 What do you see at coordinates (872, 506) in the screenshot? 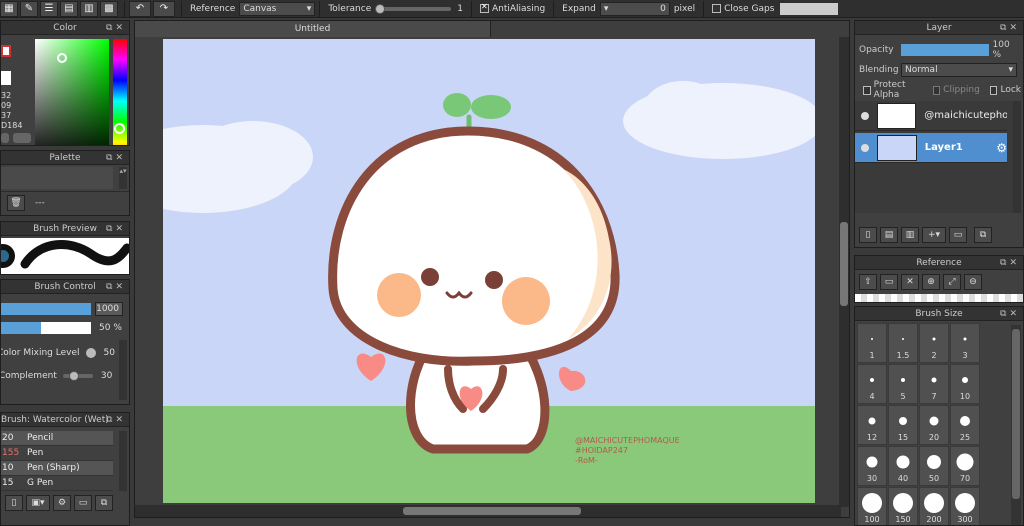
I see `brush-size-cell: 100` at bounding box center [872, 506].